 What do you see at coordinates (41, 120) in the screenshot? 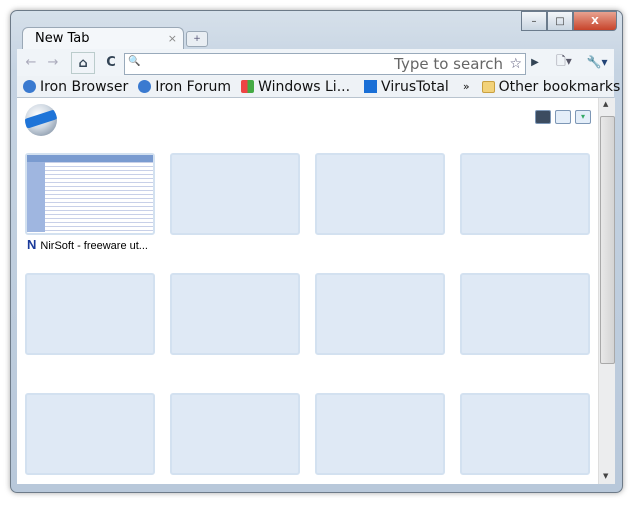
I see `iron-logo` at bounding box center [41, 120].